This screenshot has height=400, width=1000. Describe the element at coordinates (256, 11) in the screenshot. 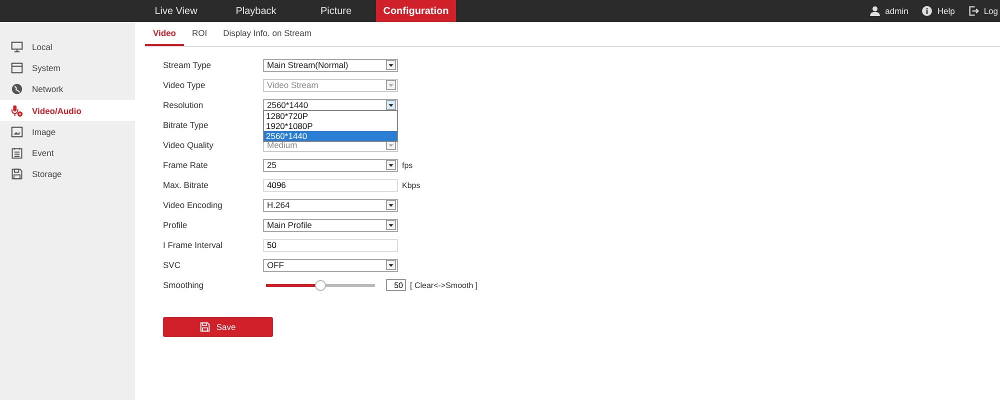

I see `nav-tab: Playback` at that location.